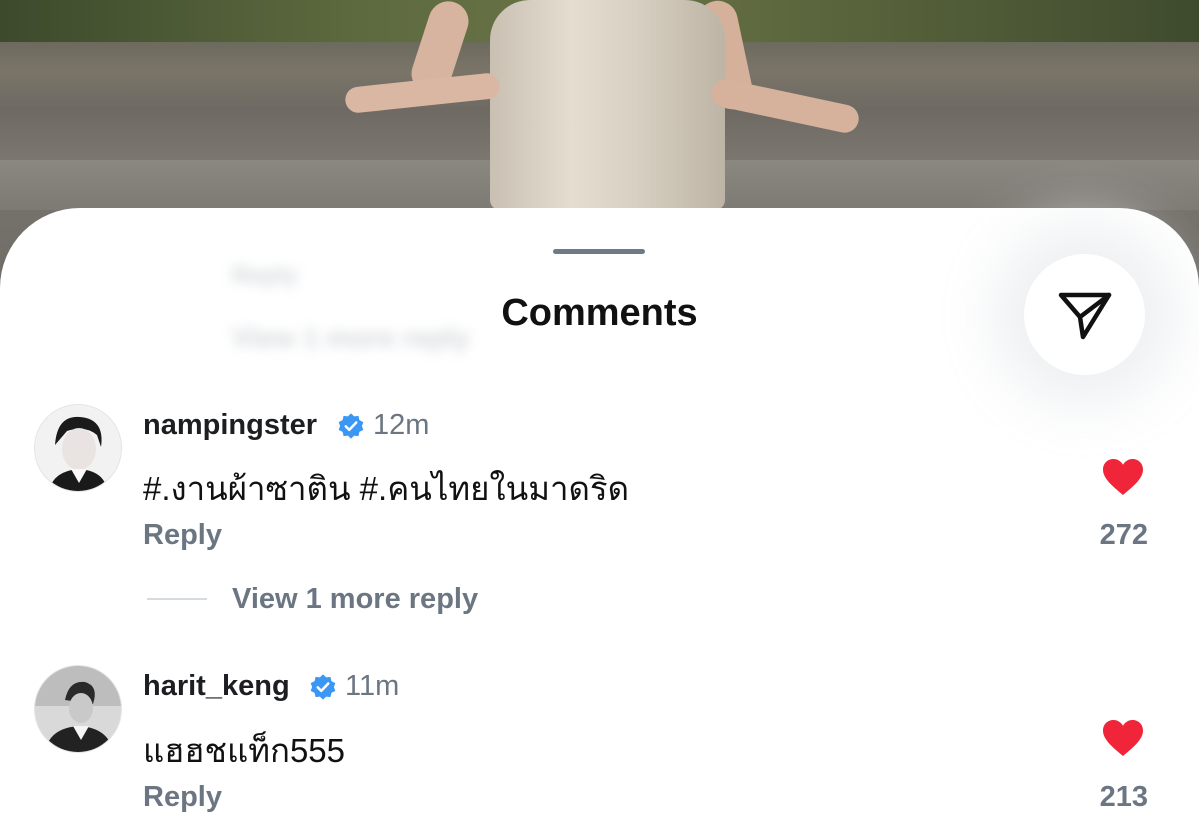 The image size is (1199, 836). Describe the element at coordinates (401, 425) in the screenshot. I see `comment-timestamp: 12m` at that location.